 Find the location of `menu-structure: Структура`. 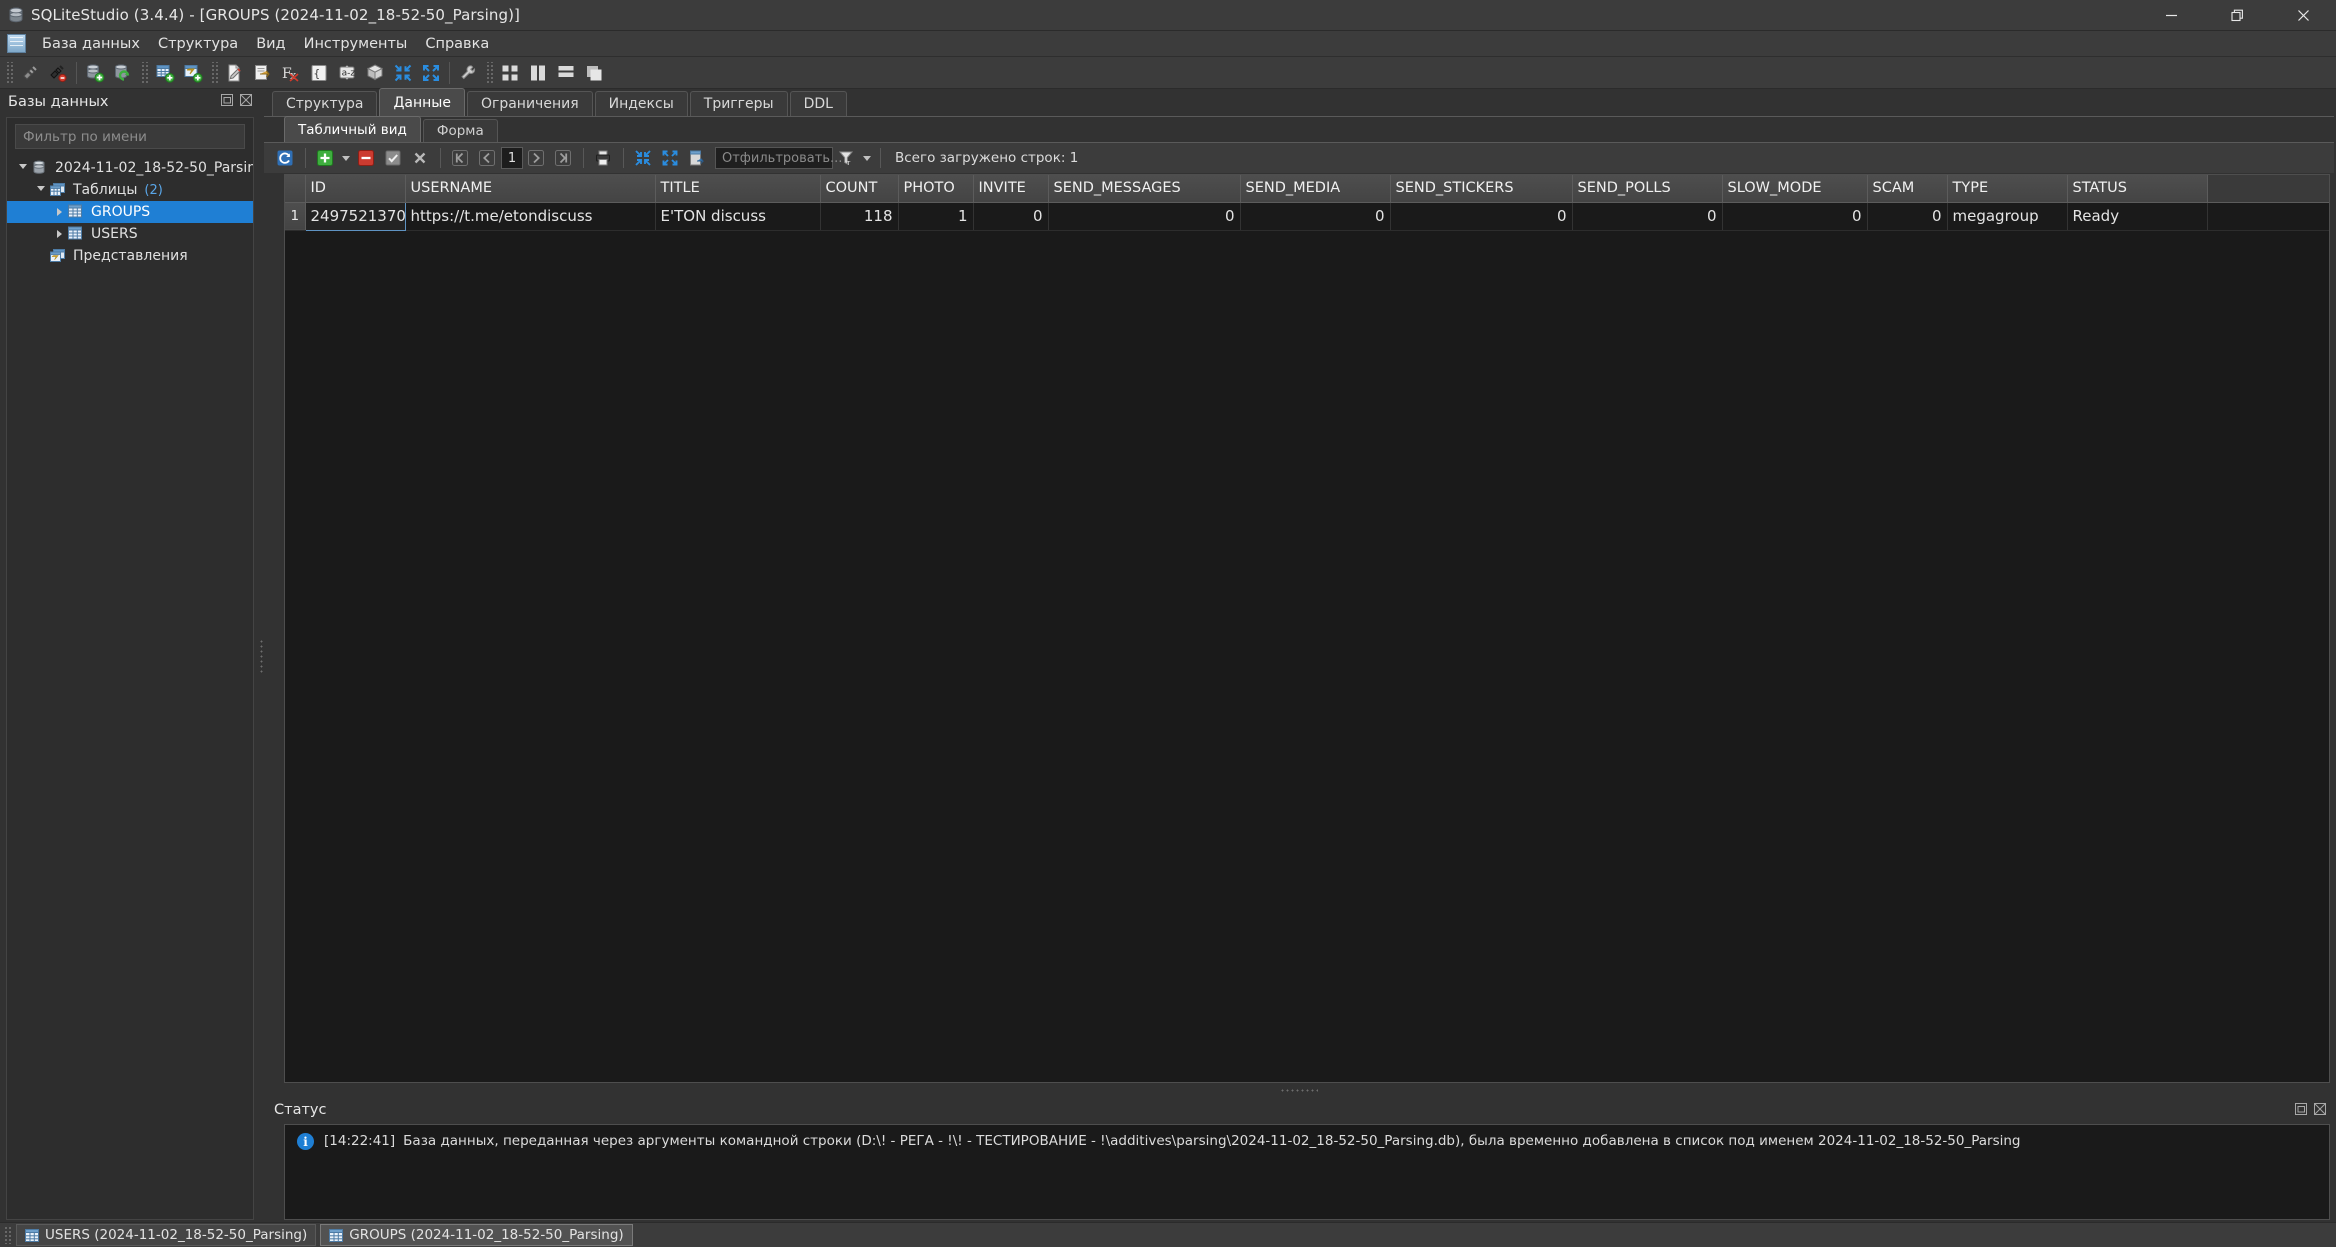

menu-structure: Структура is located at coordinates (198, 44).